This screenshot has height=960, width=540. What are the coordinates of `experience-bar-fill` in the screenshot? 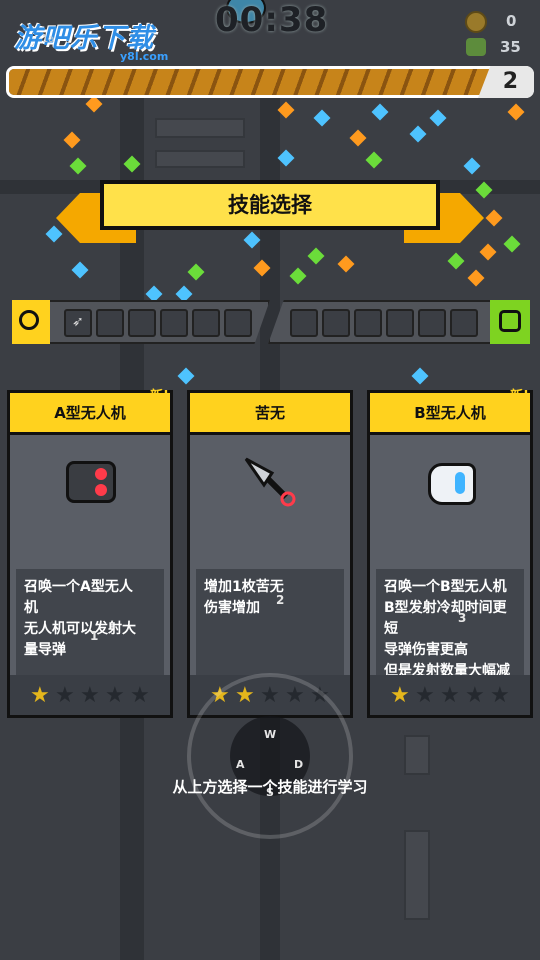 It's located at (257, 82).